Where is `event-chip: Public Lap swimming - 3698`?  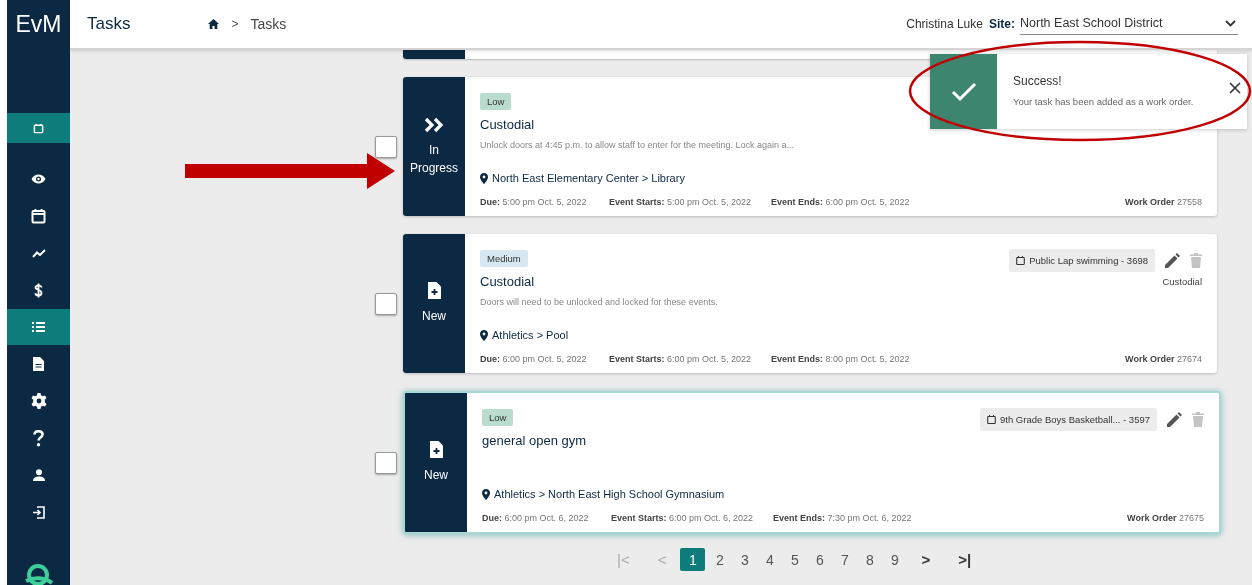 event-chip: Public Lap swimming - 3698 is located at coordinates (1082, 260).